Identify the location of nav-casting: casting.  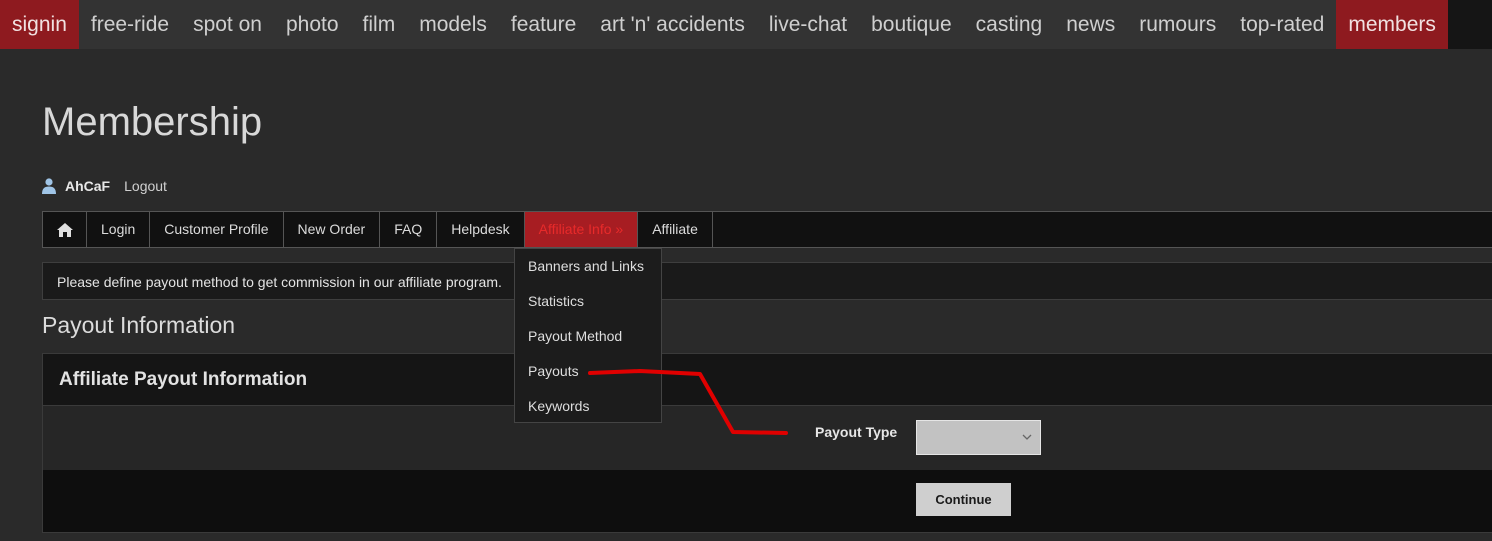
(1009, 24).